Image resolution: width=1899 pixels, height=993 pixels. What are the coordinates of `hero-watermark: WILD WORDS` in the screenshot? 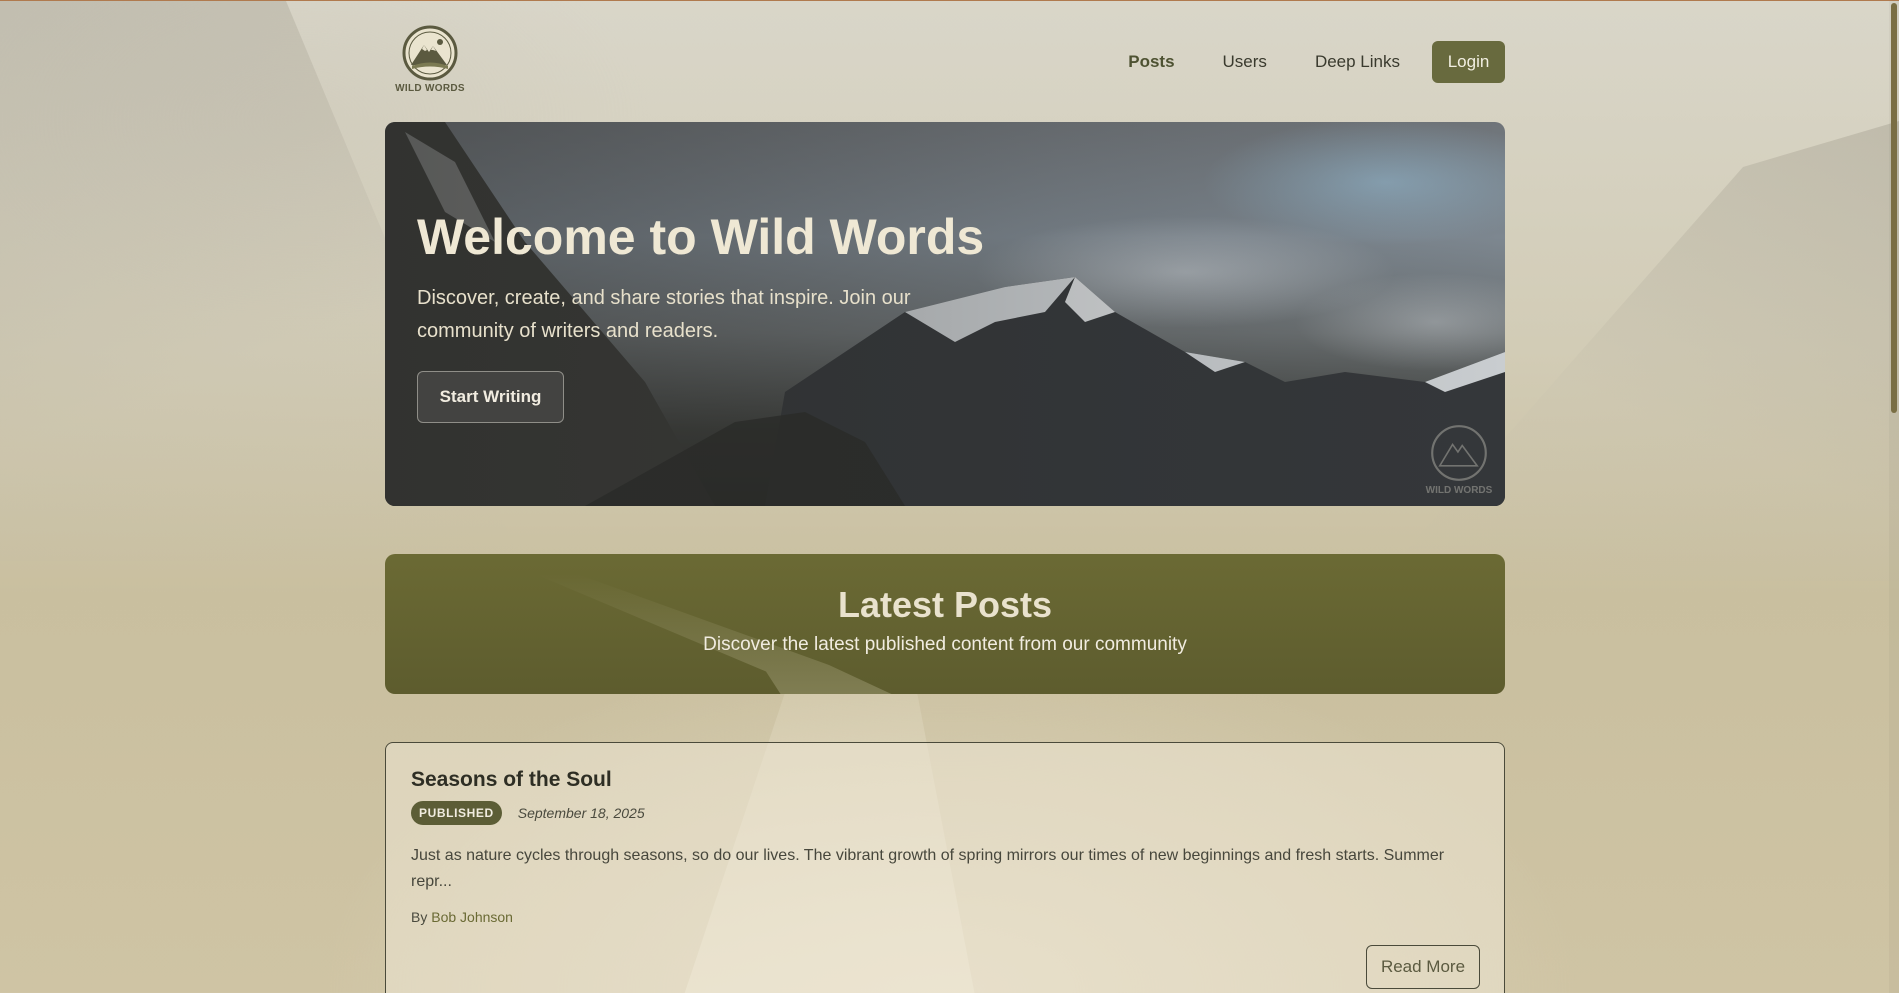 It's located at (1459, 459).